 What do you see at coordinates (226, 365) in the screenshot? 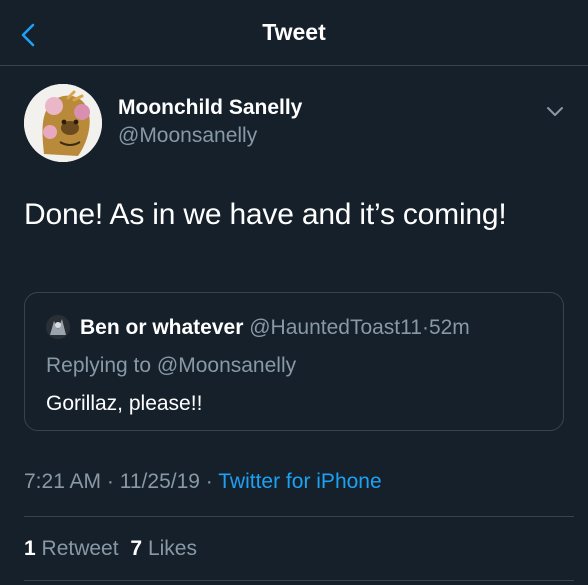
I see `replying-handle: @Moonsanelly` at bounding box center [226, 365].